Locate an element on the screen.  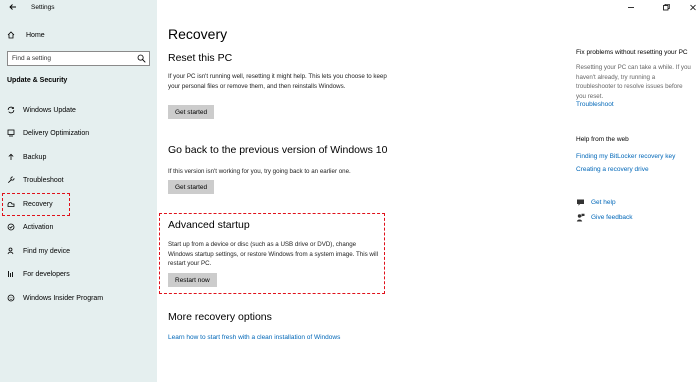
reset-heading: Reset this PC is located at coordinates (200, 58).